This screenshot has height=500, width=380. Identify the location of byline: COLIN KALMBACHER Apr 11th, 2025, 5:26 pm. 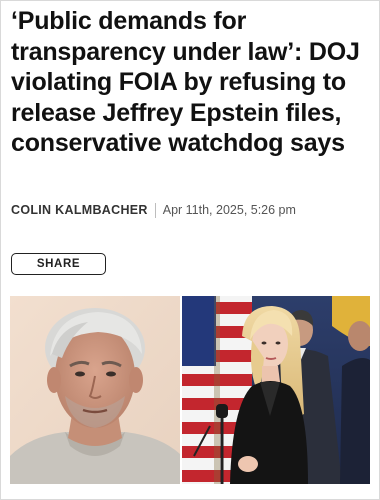
(191, 210).